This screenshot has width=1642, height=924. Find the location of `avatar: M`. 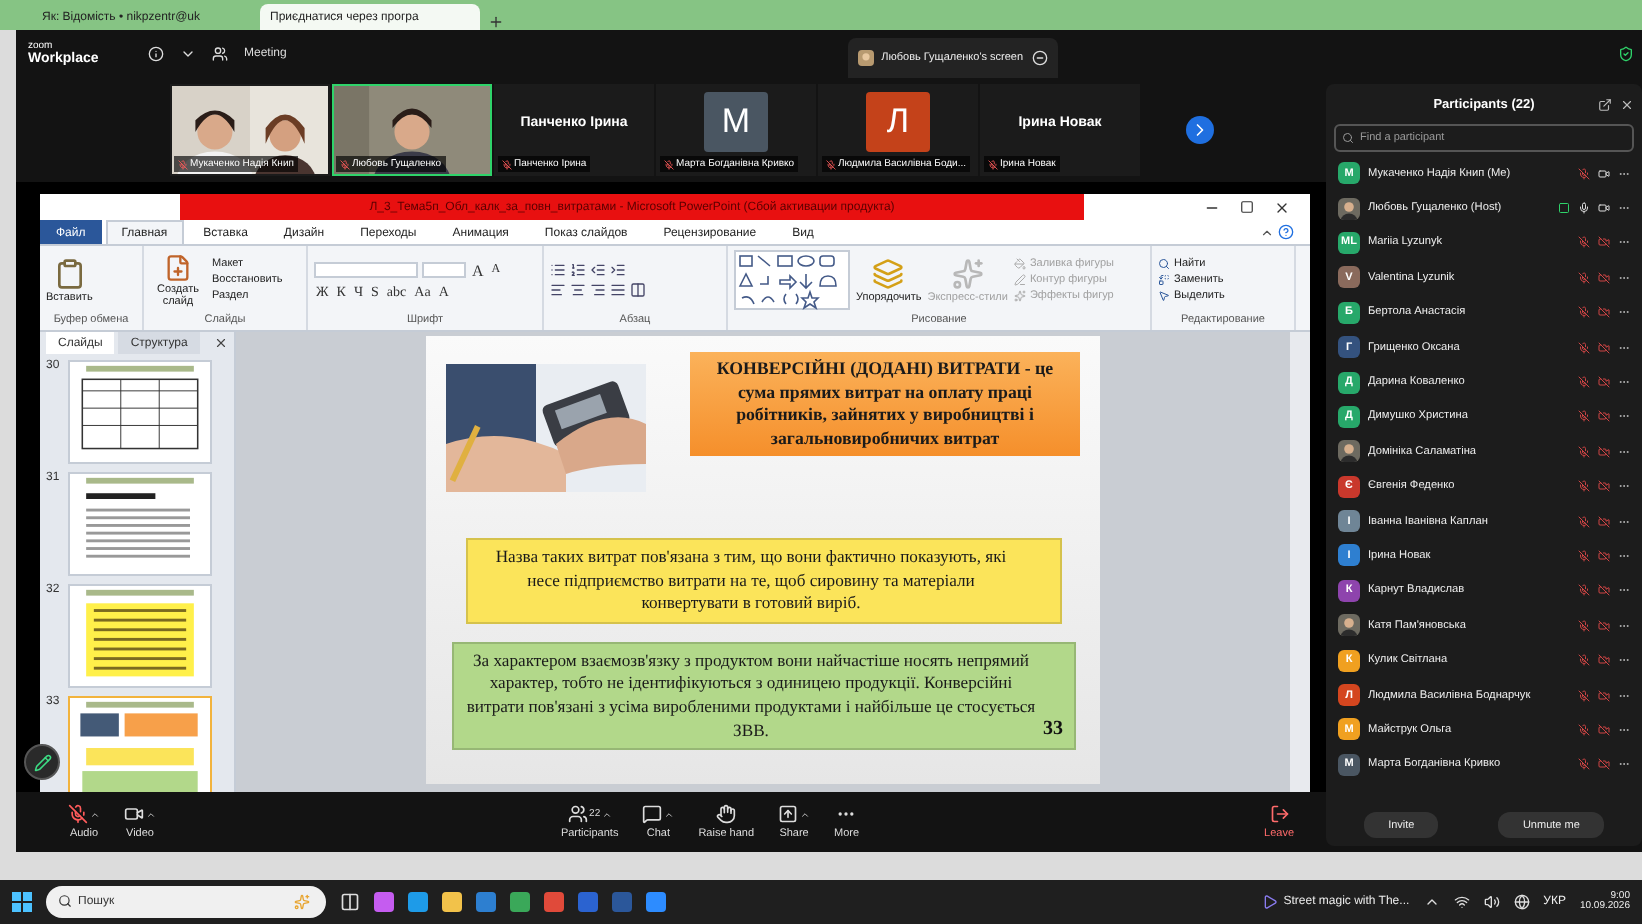

avatar: M is located at coordinates (736, 122).